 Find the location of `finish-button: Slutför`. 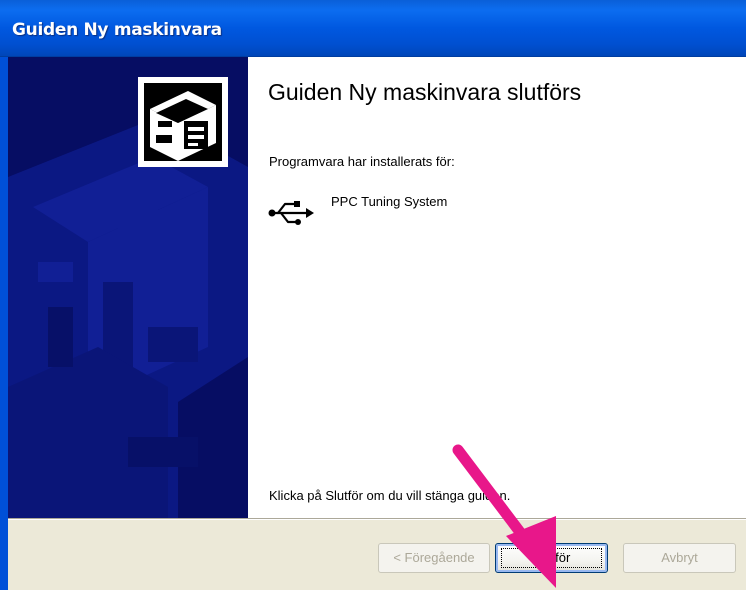

finish-button: Slutför is located at coordinates (551, 558).